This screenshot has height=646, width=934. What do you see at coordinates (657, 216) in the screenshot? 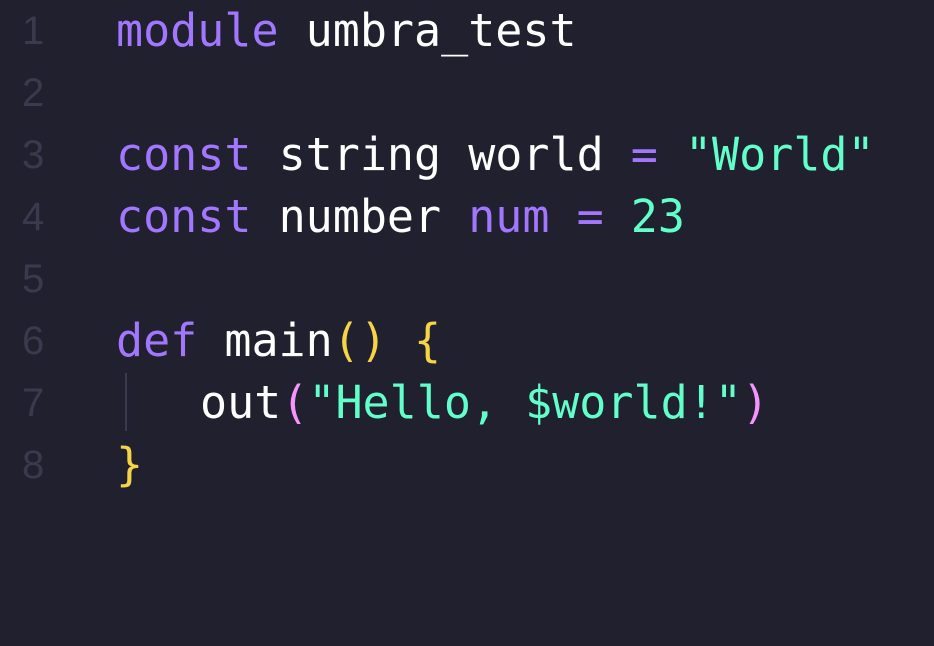
I see `number-token: 23` at bounding box center [657, 216].